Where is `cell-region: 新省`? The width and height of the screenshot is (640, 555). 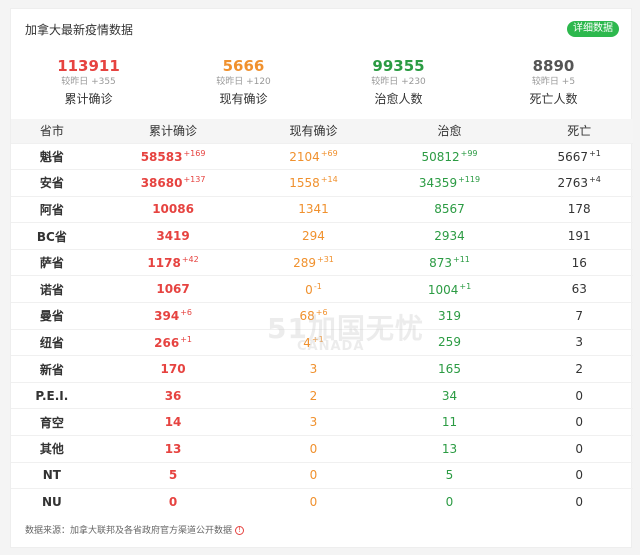
cell-region: 新省 is located at coordinates (52, 369).